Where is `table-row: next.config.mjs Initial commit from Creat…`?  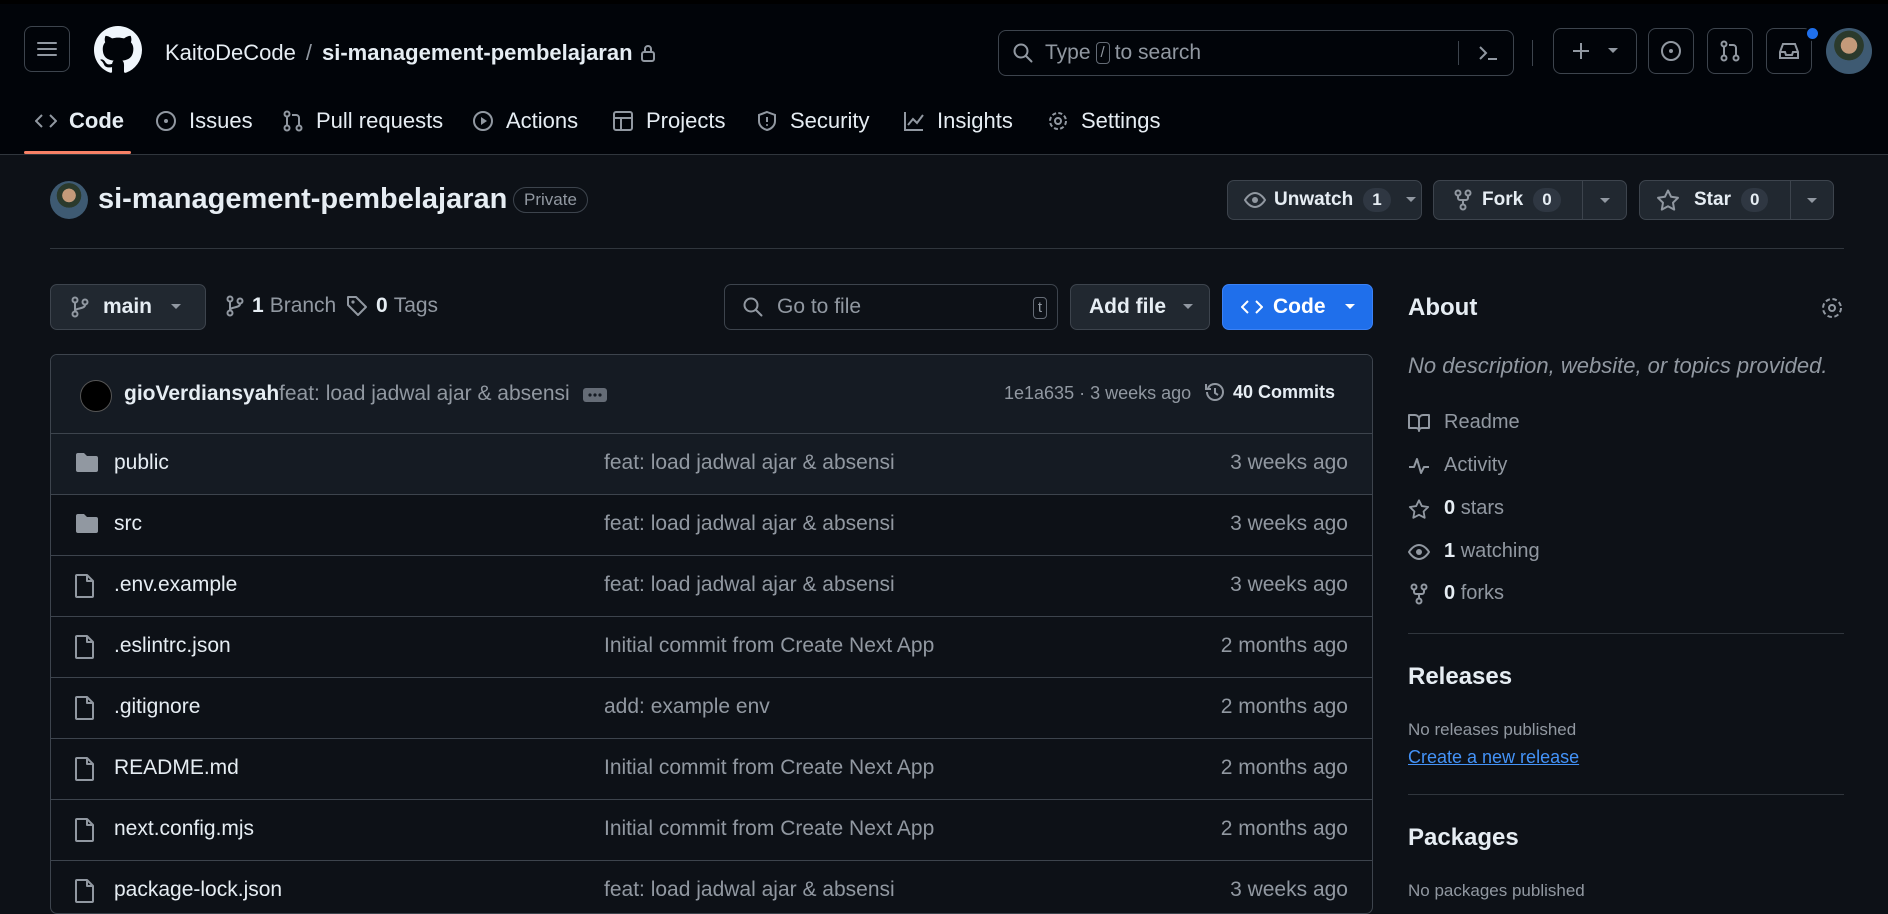
table-row: next.config.mjs Initial commit from Creat… is located at coordinates (711, 830).